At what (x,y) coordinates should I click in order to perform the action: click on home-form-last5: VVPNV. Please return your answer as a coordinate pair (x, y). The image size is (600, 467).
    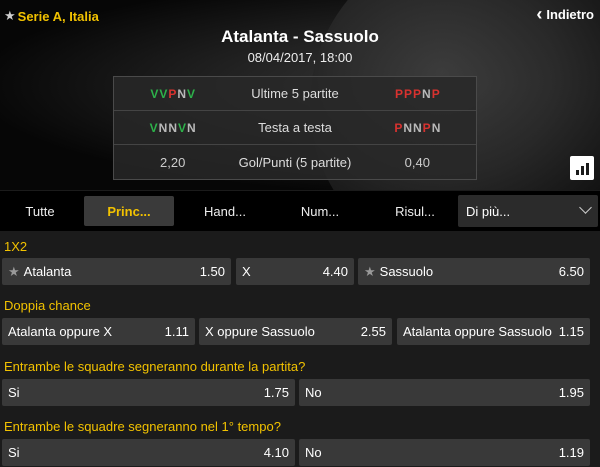
    Looking at the image, I should click on (172, 93).